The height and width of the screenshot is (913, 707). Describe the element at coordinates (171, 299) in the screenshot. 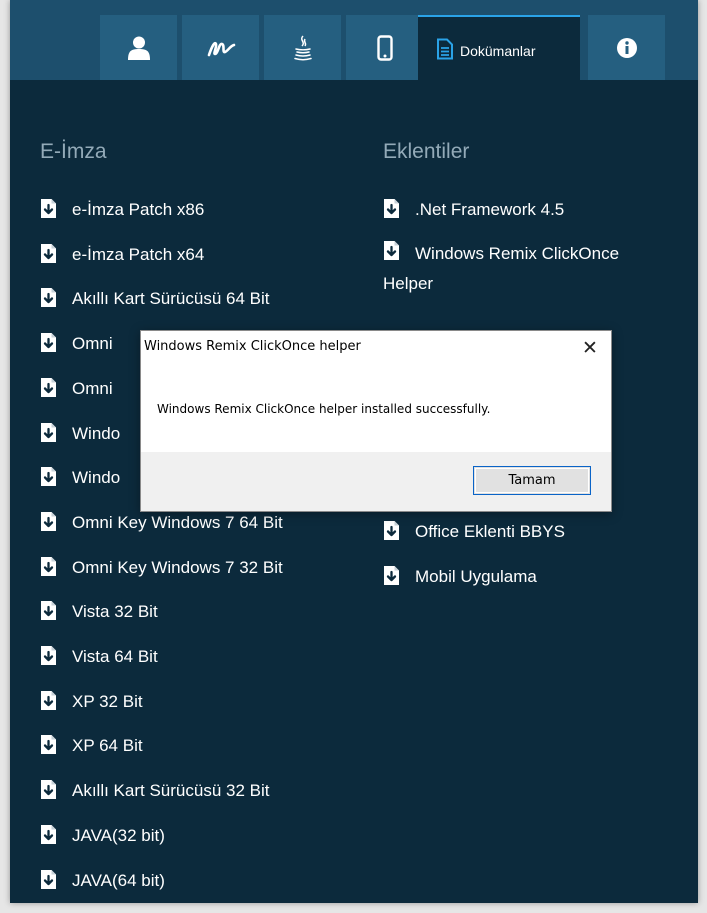

I see `download-link-label: Akıllı Kart Sürücüsü 64 Bit` at that location.